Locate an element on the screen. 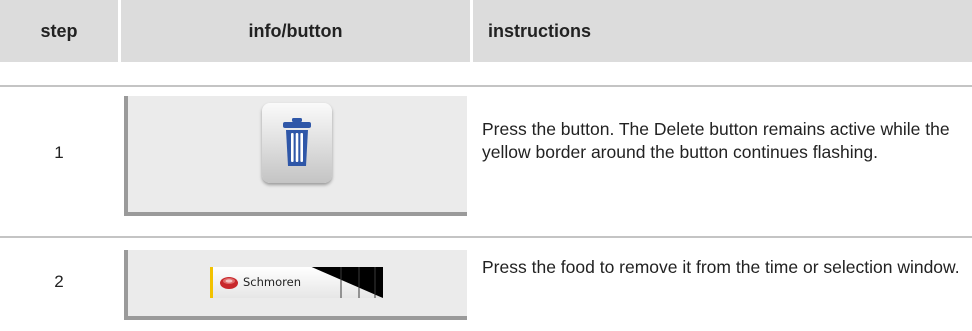 This screenshot has width=972, height=331. header-info-label: info/button is located at coordinates (295, 31).